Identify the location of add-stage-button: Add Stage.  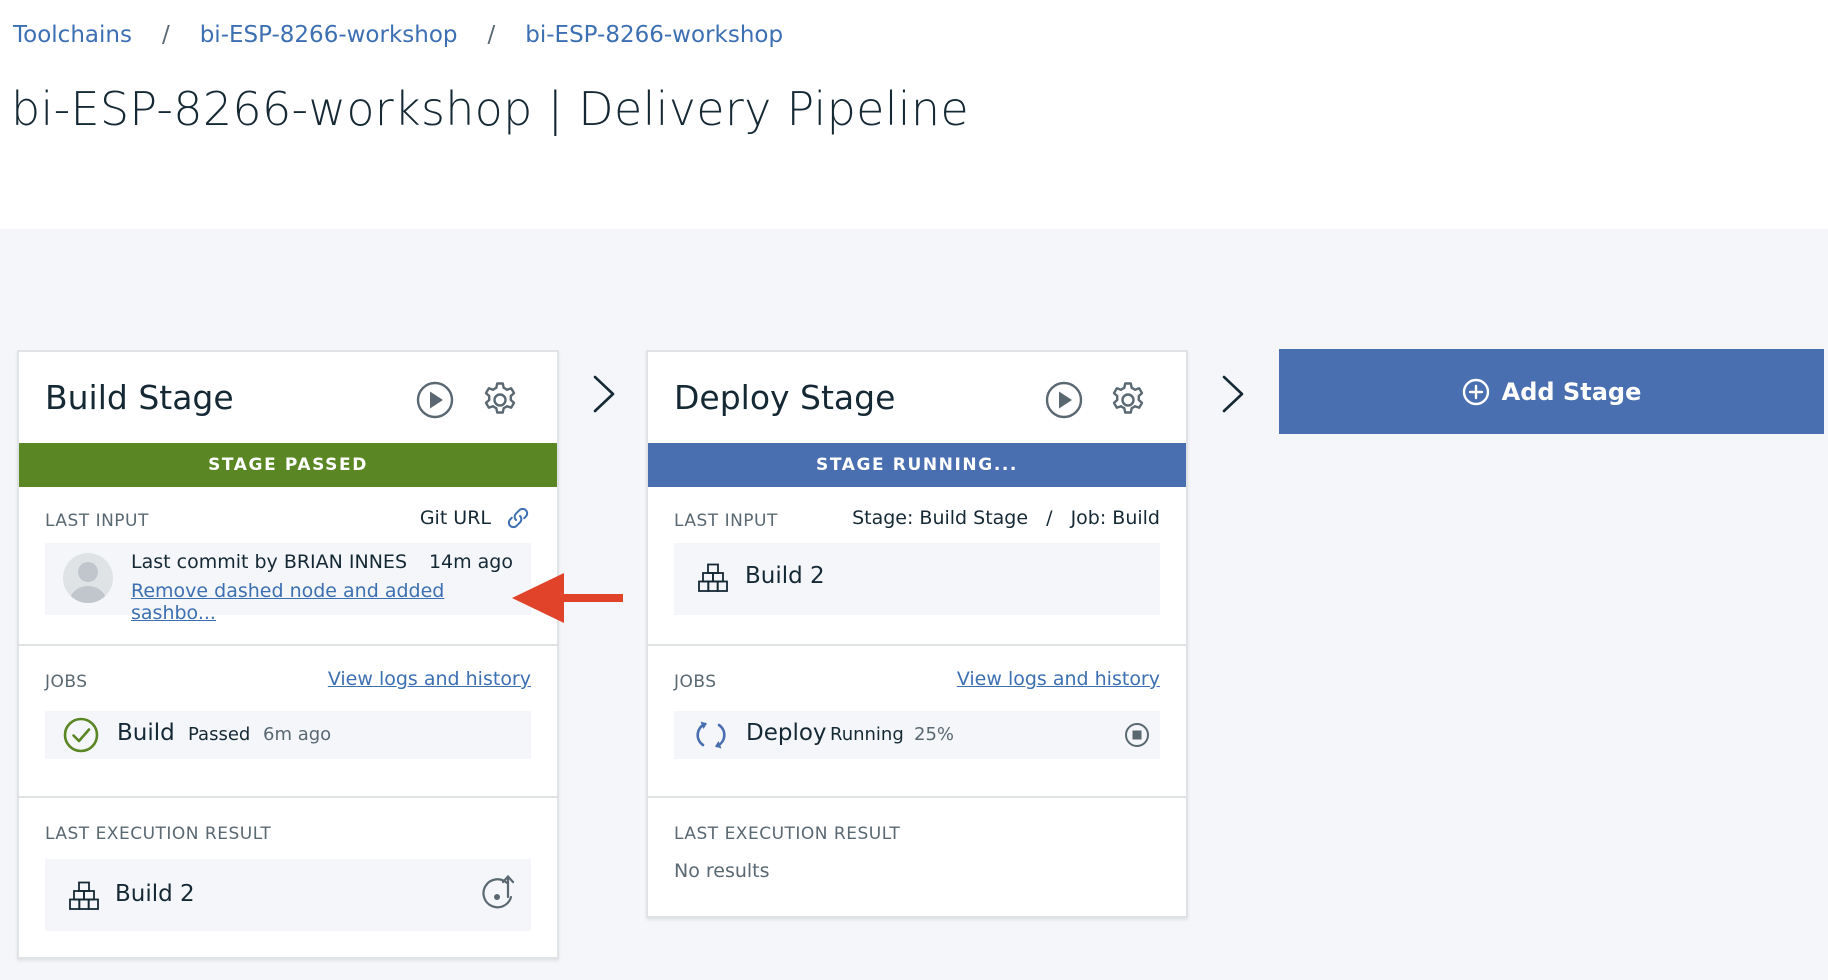
(1551, 391).